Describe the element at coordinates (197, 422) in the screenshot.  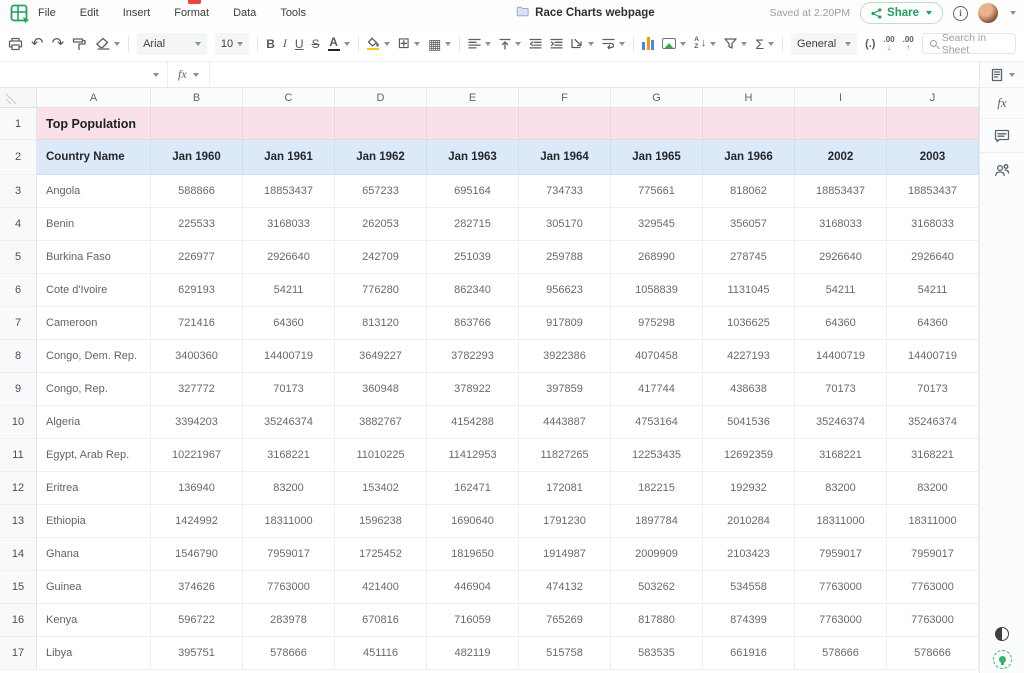
I see `cell-B10: 3394203` at that location.